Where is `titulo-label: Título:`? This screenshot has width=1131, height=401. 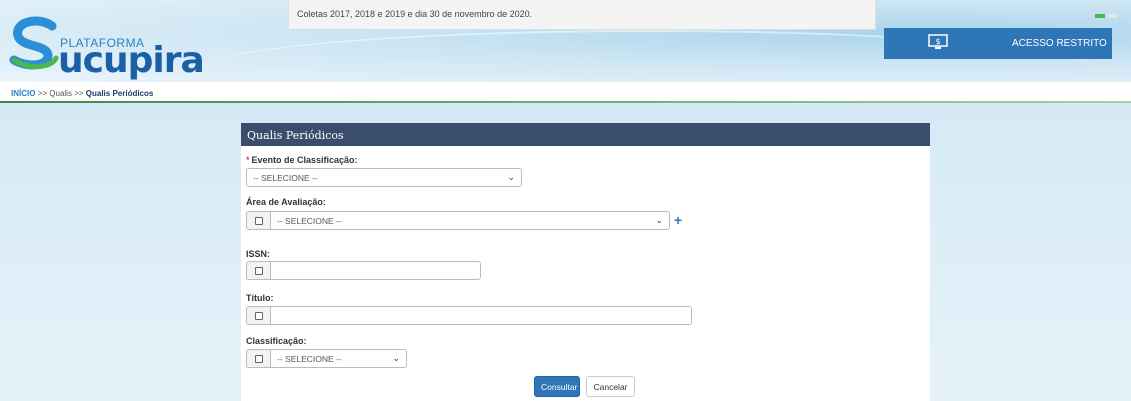
titulo-label: Título: is located at coordinates (260, 298).